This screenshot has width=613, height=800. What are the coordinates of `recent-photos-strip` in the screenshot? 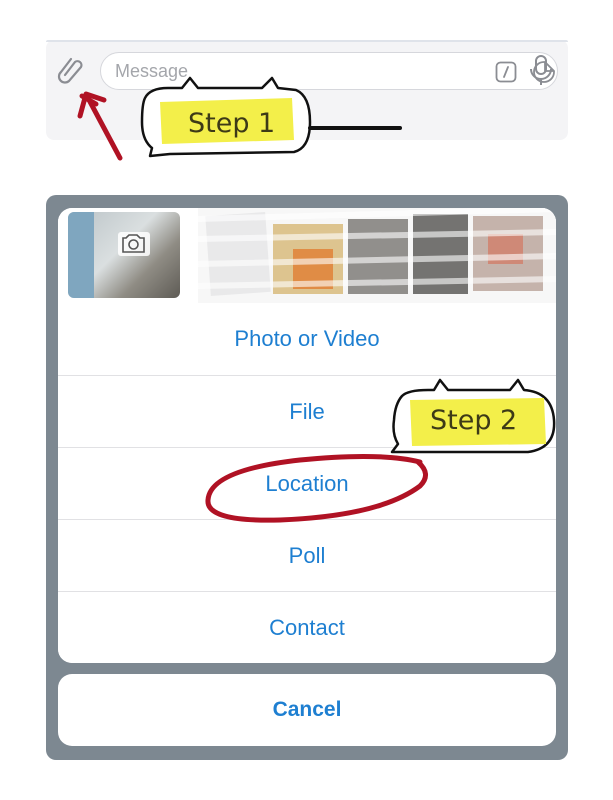 It's located at (307, 256).